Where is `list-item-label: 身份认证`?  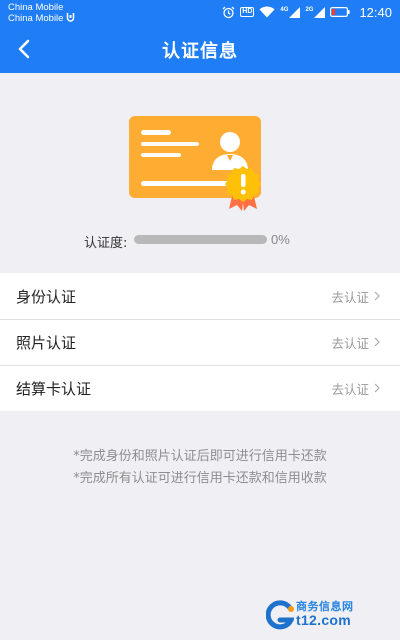 list-item-label: 身份认证 is located at coordinates (46, 296).